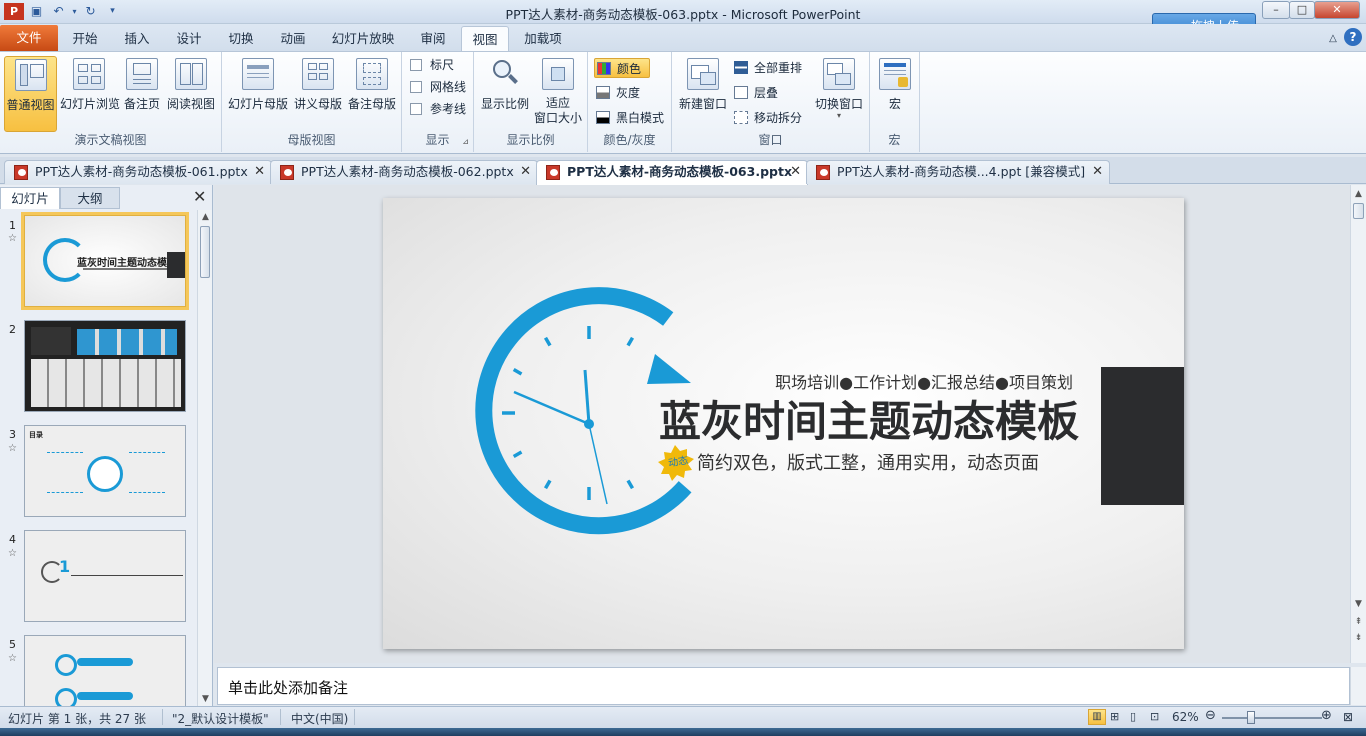 The image size is (1366, 736). What do you see at coordinates (404, 172) in the screenshot?
I see `doc-tab-062: PPT达人素材-商务动态模板-062.pptx ✕` at bounding box center [404, 172].